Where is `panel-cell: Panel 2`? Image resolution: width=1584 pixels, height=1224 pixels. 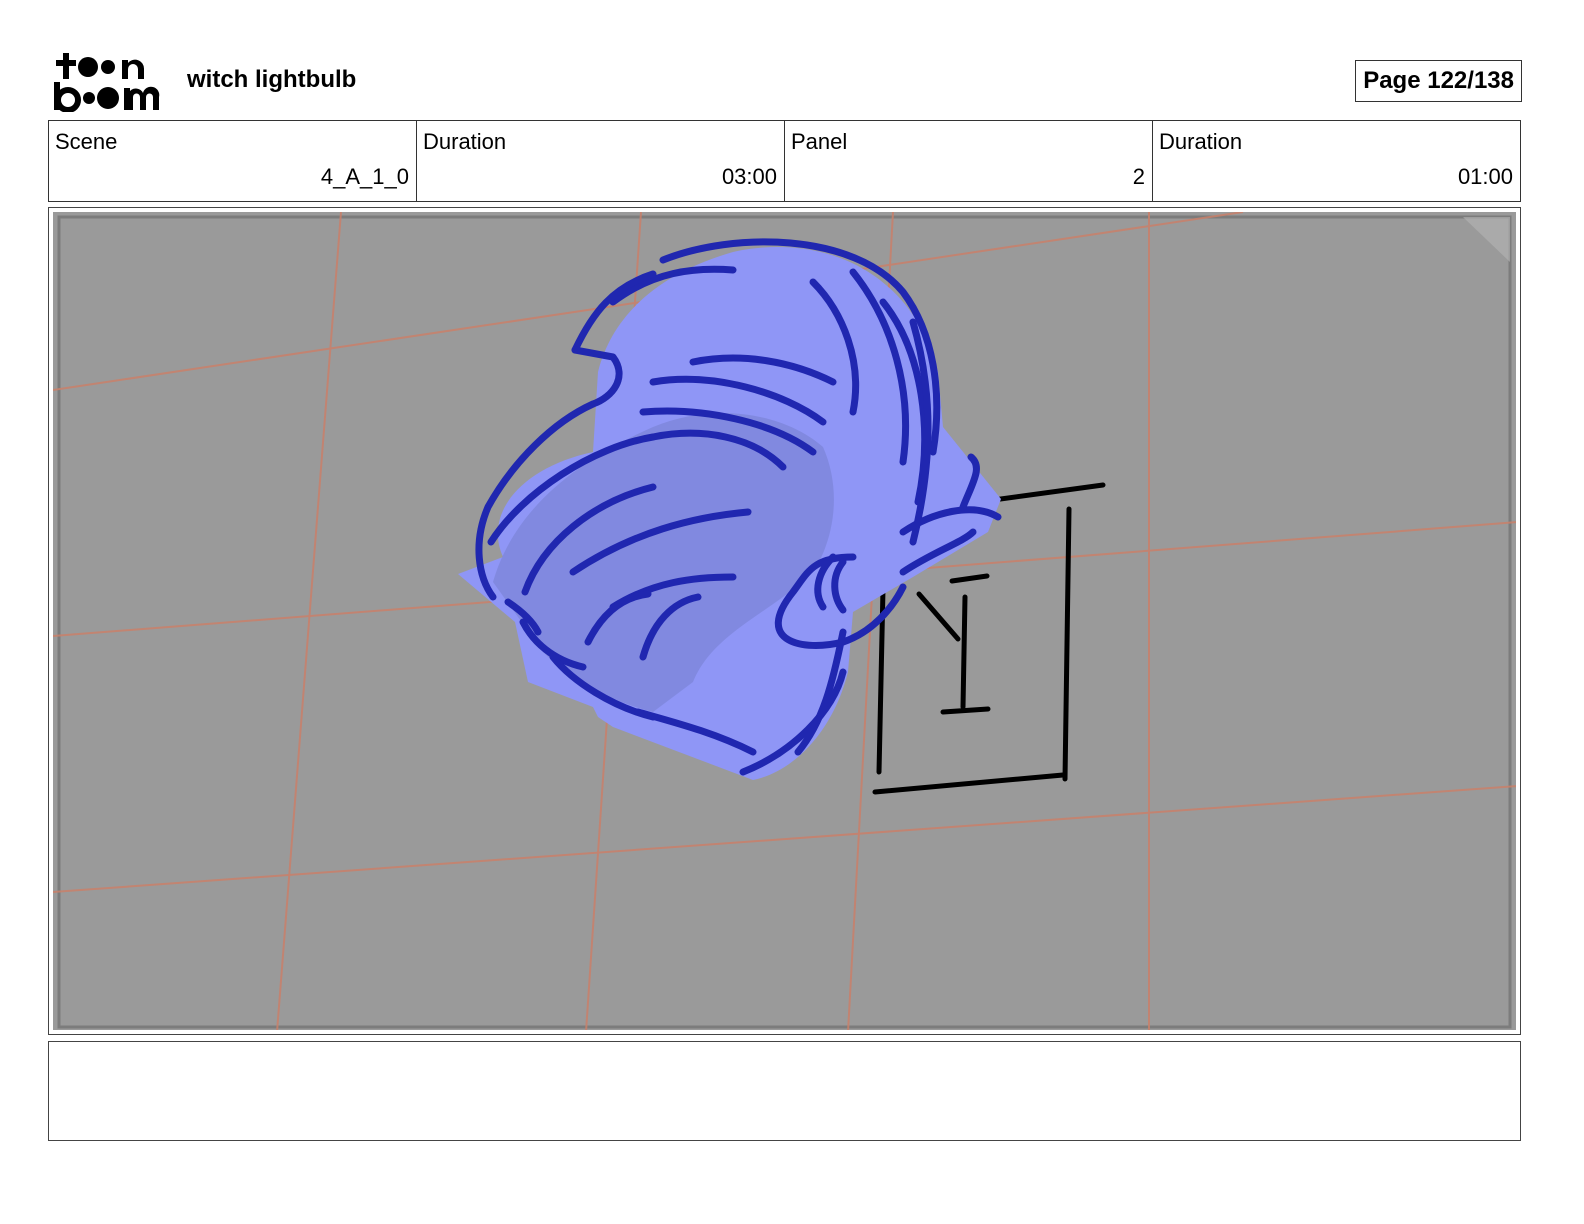
panel-cell: Panel 2 is located at coordinates (969, 161).